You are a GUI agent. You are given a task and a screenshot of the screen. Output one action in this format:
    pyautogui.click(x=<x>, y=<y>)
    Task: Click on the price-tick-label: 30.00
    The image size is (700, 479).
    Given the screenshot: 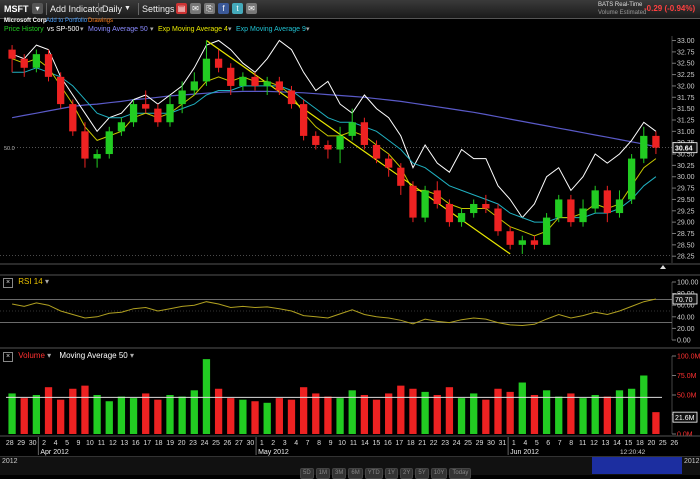 What is the action you would take?
    pyautogui.click(x=686, y=177)
    